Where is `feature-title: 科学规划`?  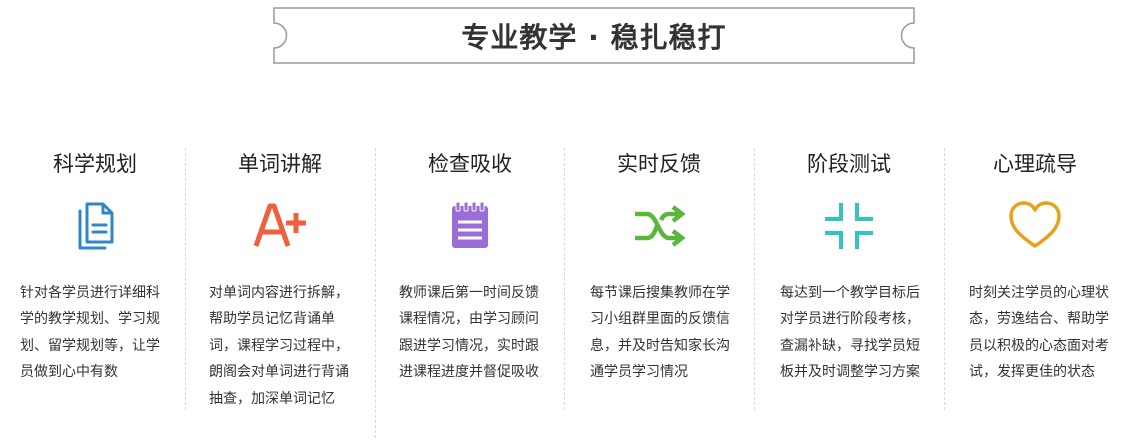
feature-title: 科学规划 is located at coordinates (95, 164).